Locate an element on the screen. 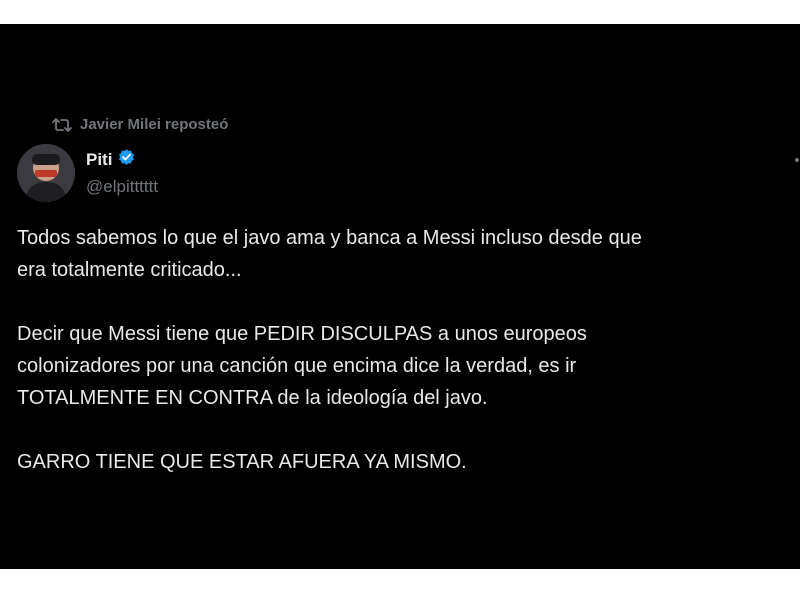  verified-badge-icon is located at coordinates (126, 160).